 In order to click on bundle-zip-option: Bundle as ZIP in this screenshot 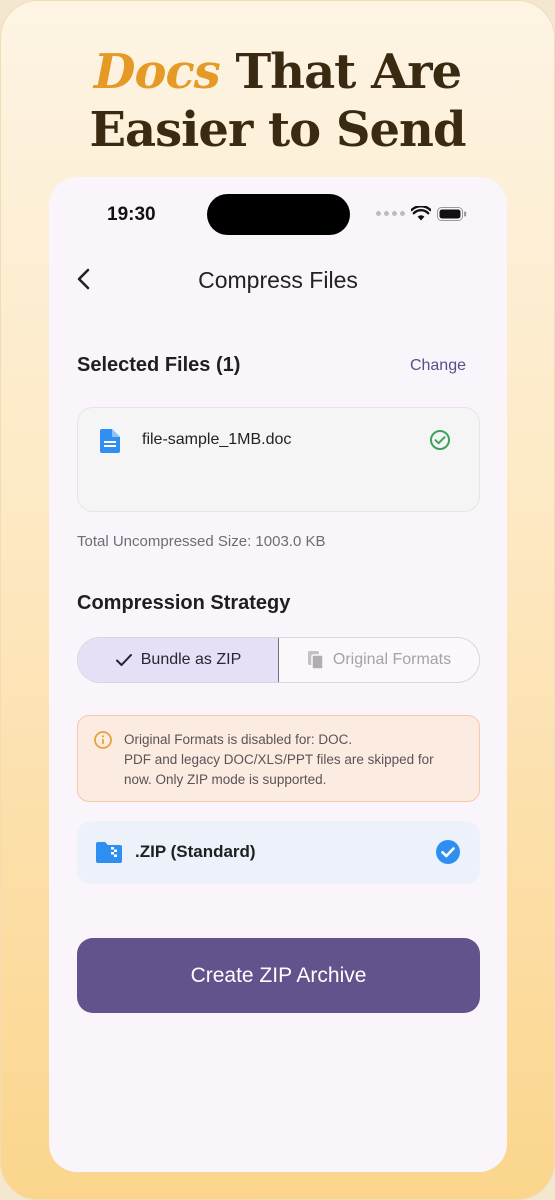, I will do `click(178, 660)`.